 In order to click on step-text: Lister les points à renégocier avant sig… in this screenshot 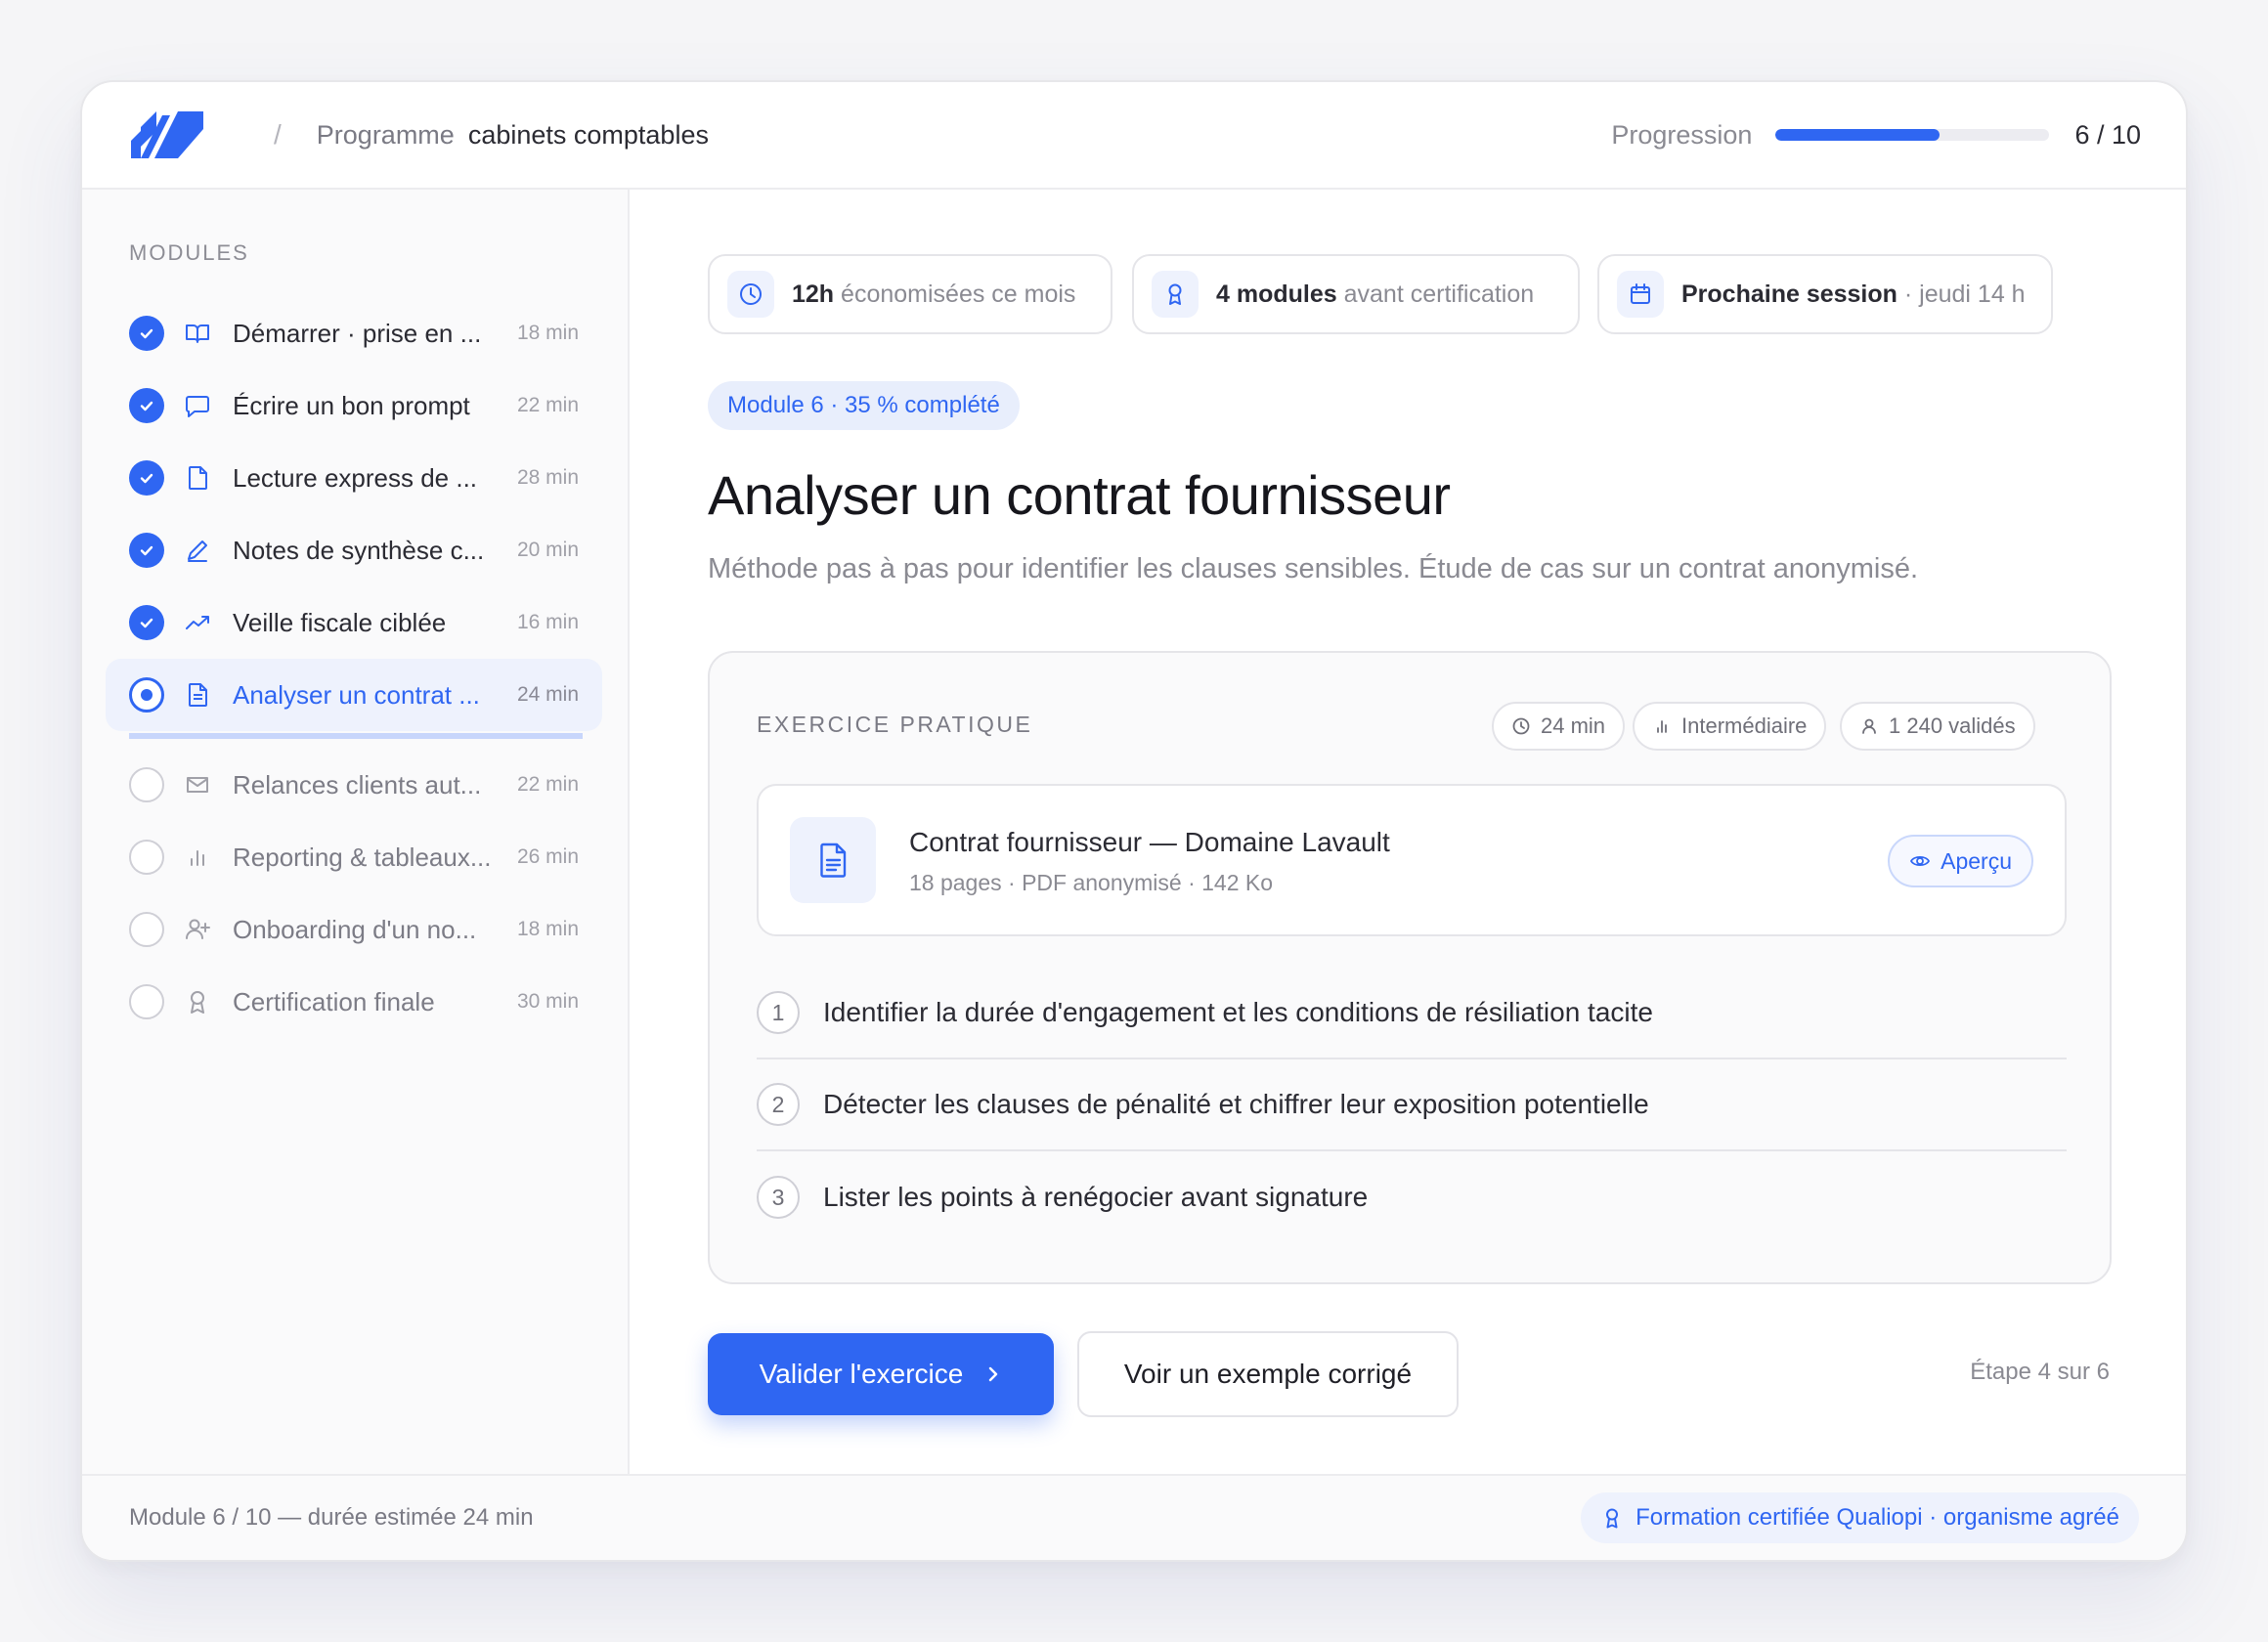, I will do `click(1096, 1197)`.